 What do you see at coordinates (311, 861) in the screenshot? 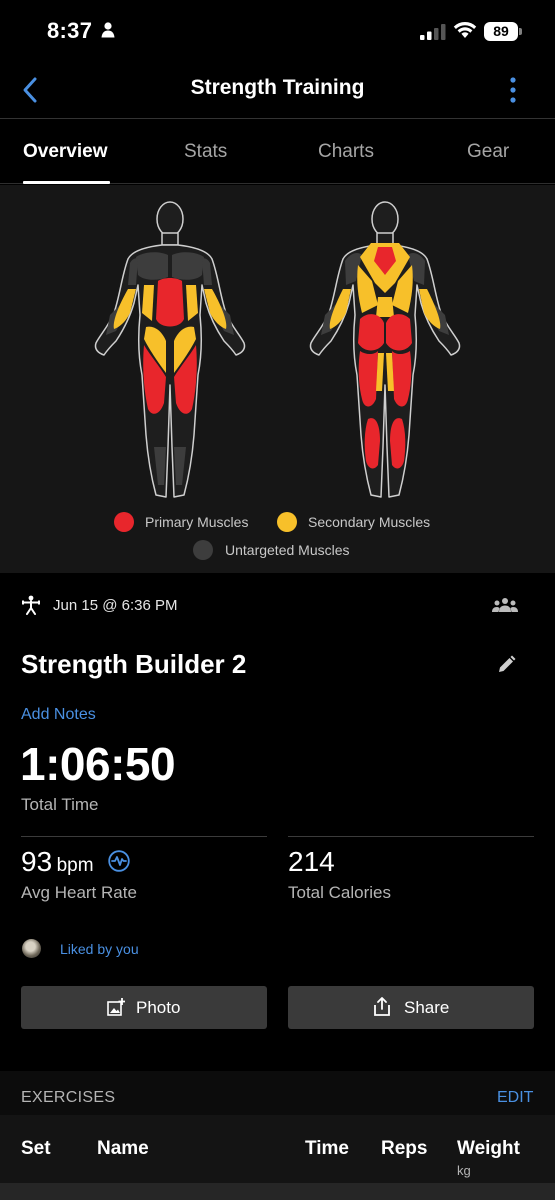
I see `calories-value: 214` at bounding box center [311, 861].